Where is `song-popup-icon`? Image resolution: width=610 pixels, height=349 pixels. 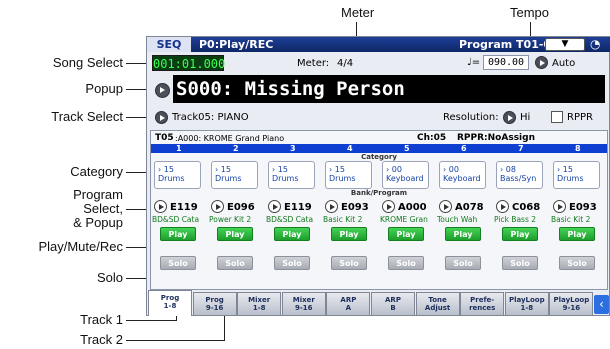
song-popup-icon is located at coordinates (162, 90).